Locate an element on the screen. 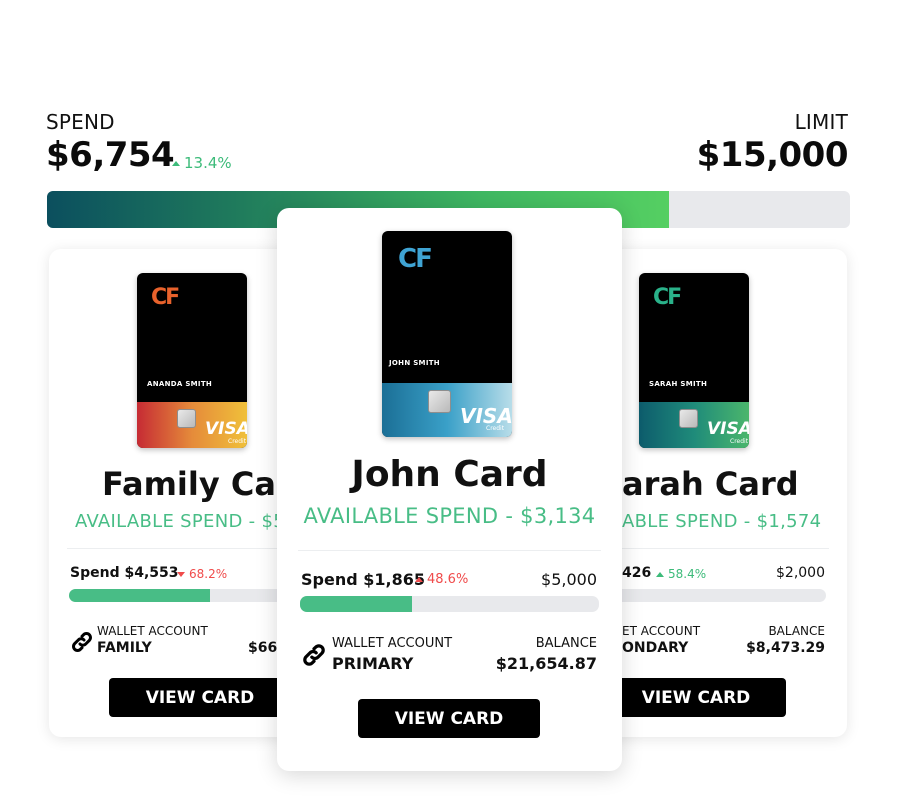 This screenshot has height=800, width=900. family-spend: Spend $4,553 is located at coordinates (124, 573).